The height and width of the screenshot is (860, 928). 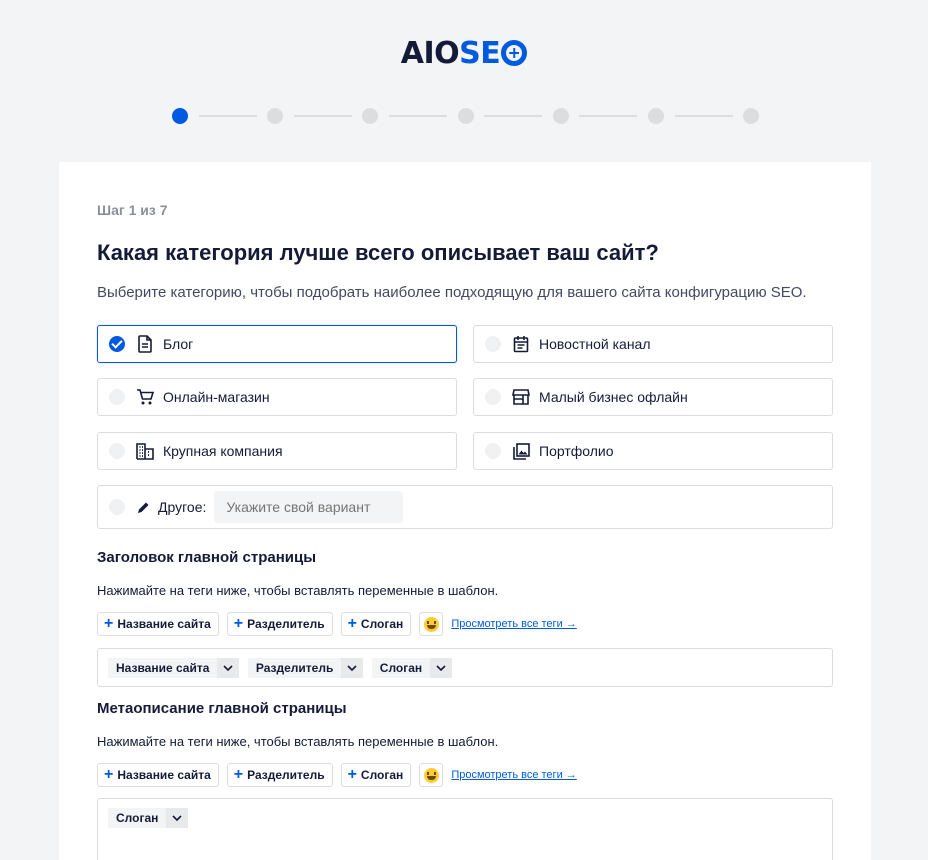 What do you see at coordinates (145, 344) in the screenshot?
I see `document-icon` at bounding box center [145, 344].